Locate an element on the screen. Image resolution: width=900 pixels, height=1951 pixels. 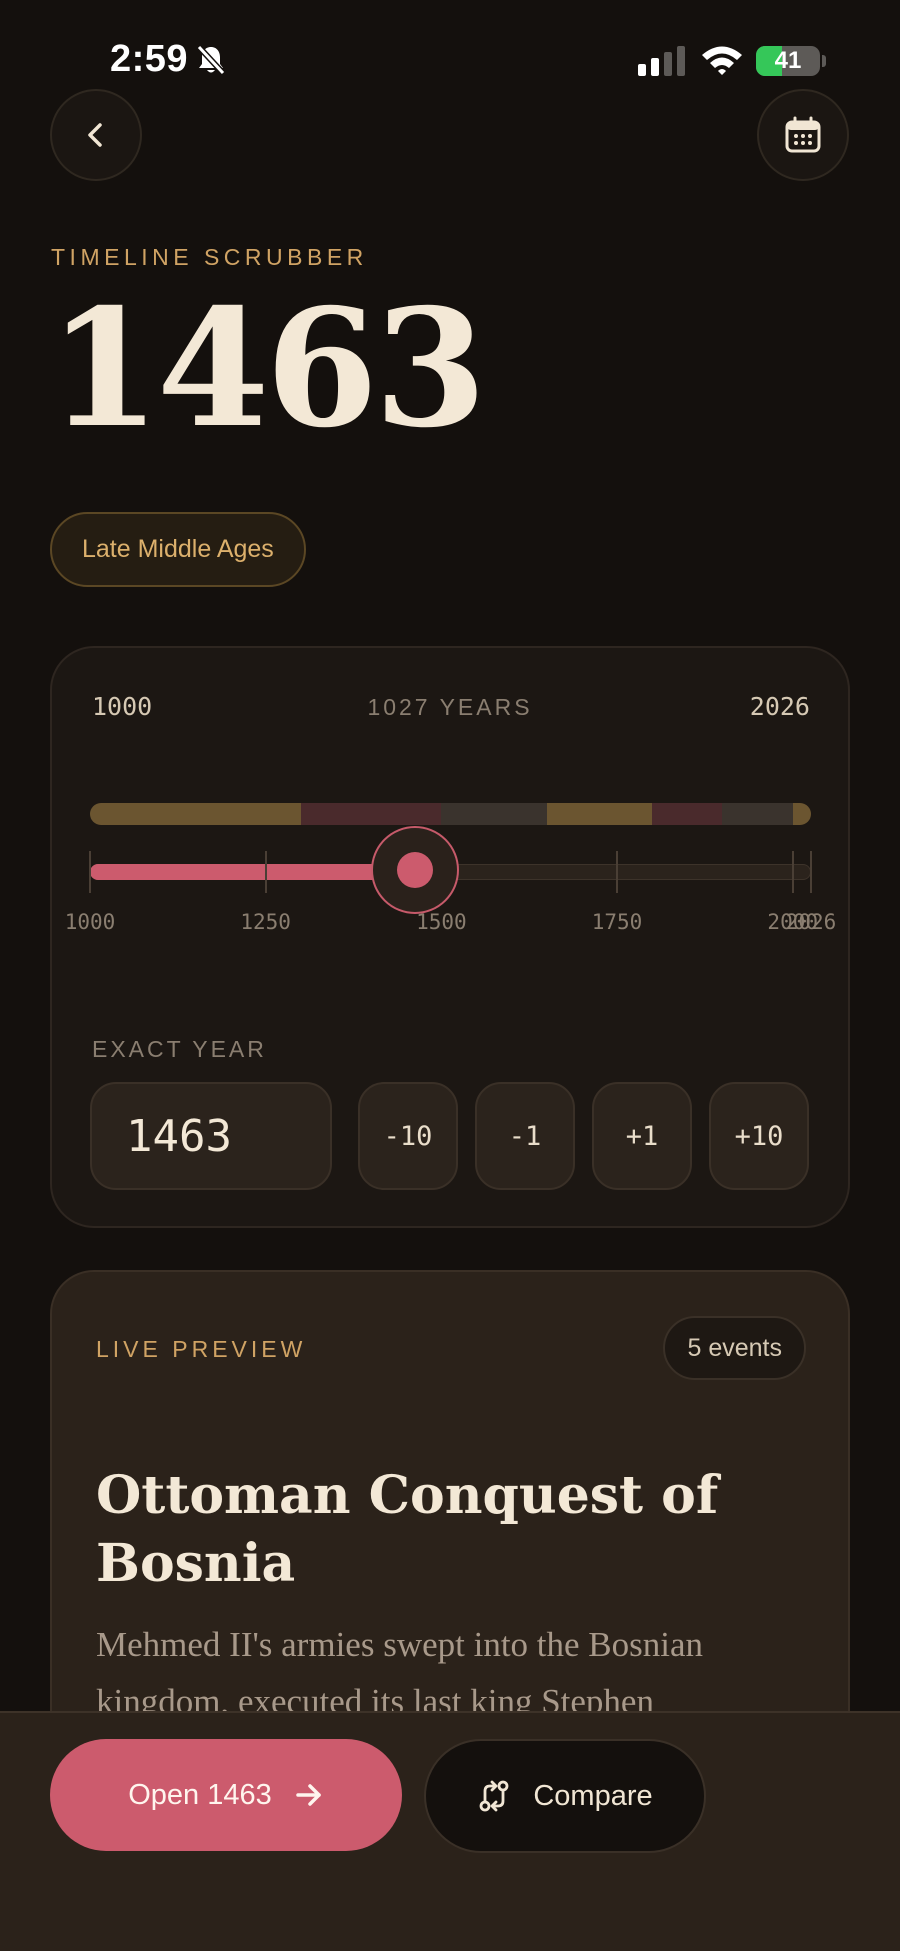
step-plus-10-button: +10 is located at coordinates (759, 1136).